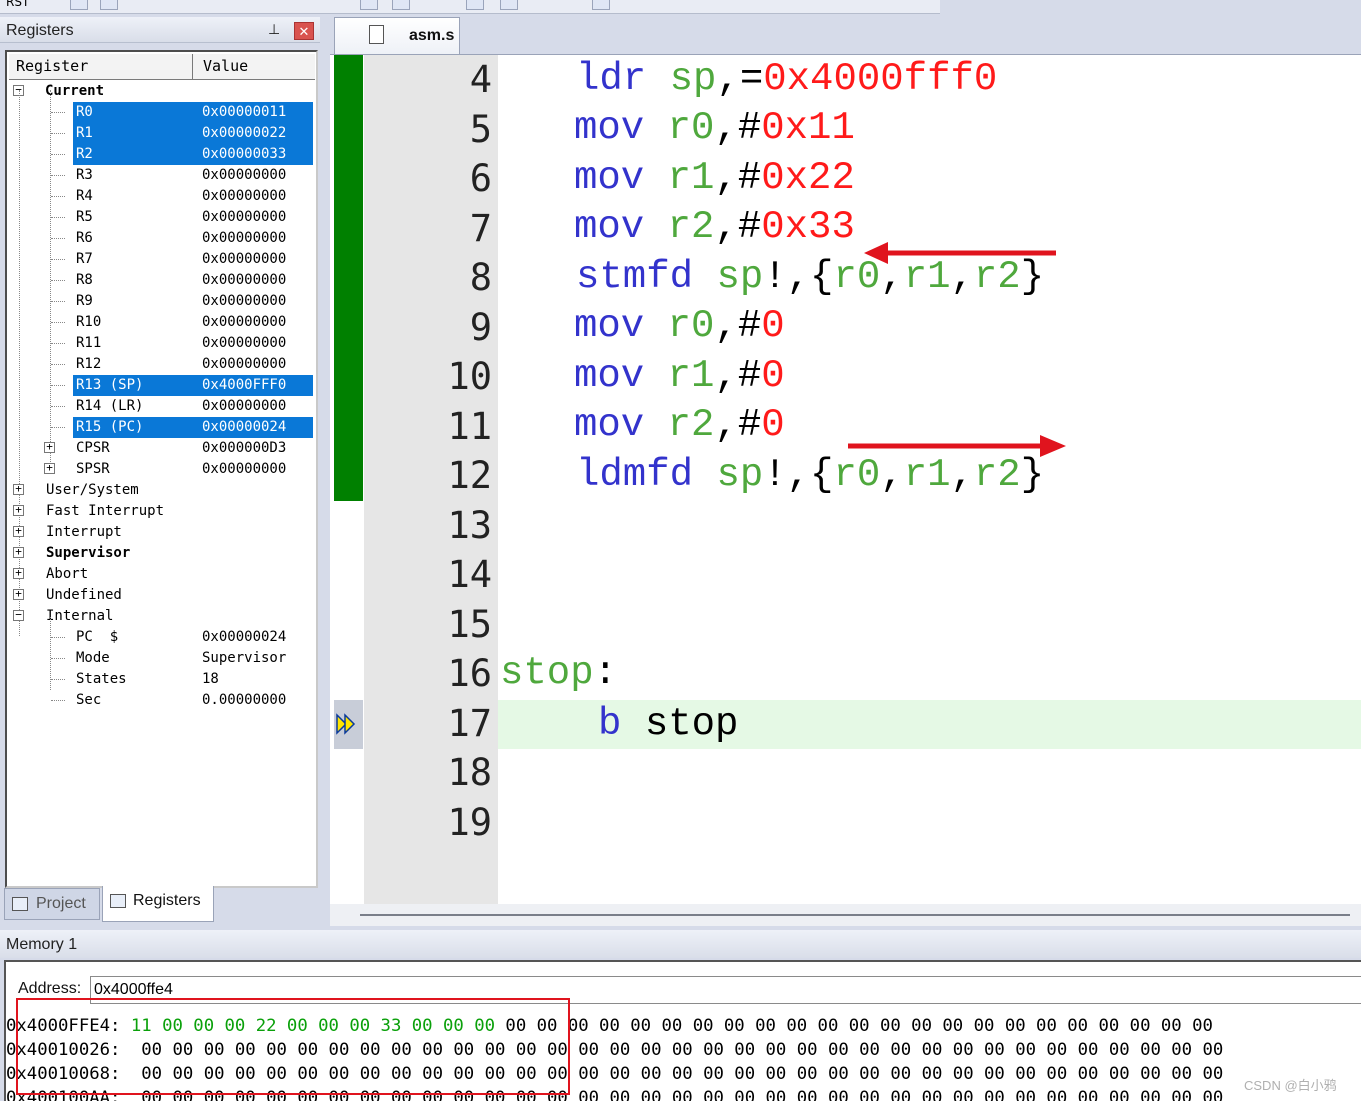 The image size is (1361, 1101). I want to click on code-register: r1, so click(691, 178).